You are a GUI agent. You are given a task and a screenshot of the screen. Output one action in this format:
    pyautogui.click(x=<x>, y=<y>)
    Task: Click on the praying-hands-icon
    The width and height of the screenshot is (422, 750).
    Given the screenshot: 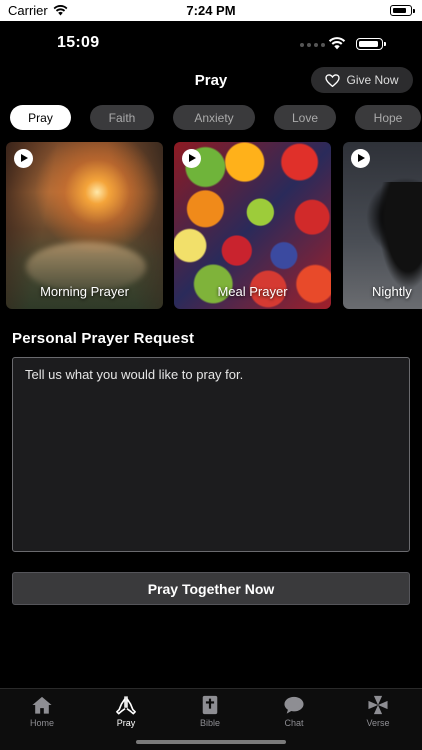 What is the action you would take?
    pyautogui.click(x=126, y=705)
    